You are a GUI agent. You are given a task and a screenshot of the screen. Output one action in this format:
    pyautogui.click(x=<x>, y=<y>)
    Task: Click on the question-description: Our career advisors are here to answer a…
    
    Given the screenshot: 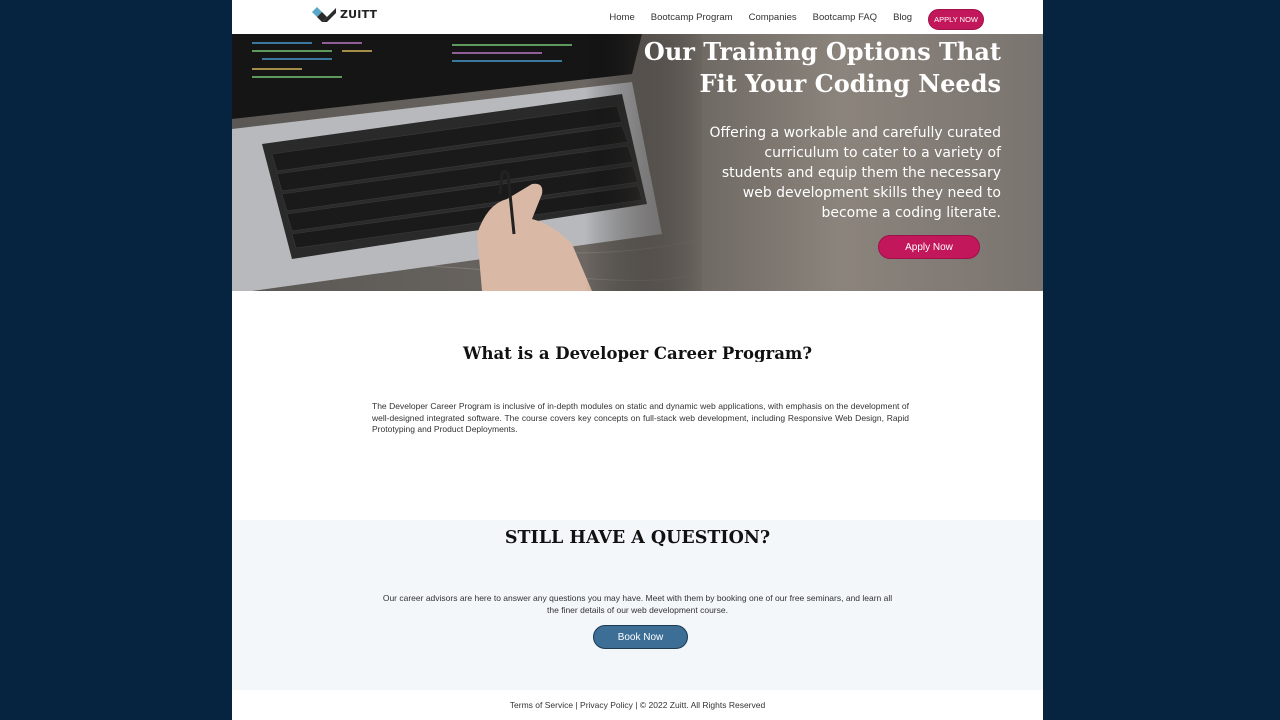 What is the action you would take?
    pyautogui.click(x=637, y=604)
    